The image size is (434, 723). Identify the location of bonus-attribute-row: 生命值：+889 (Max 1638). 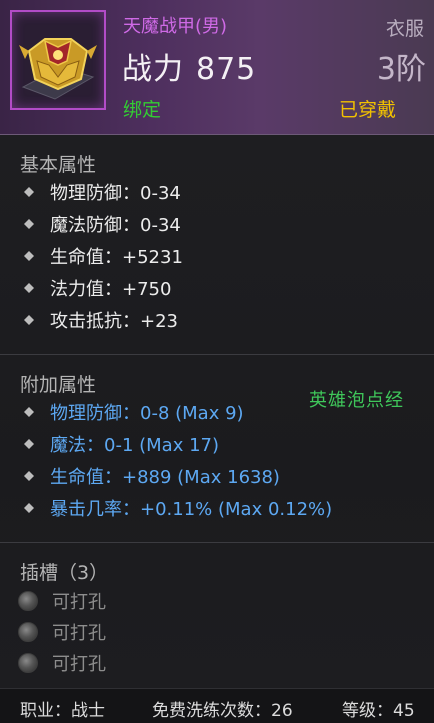
(152, 476).